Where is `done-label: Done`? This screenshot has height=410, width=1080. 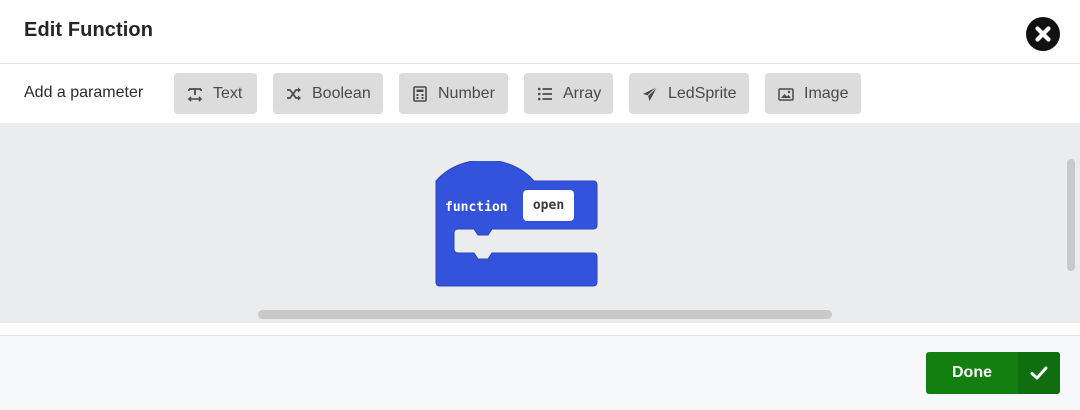
done-label: Done is located at coordinates (972, 372).